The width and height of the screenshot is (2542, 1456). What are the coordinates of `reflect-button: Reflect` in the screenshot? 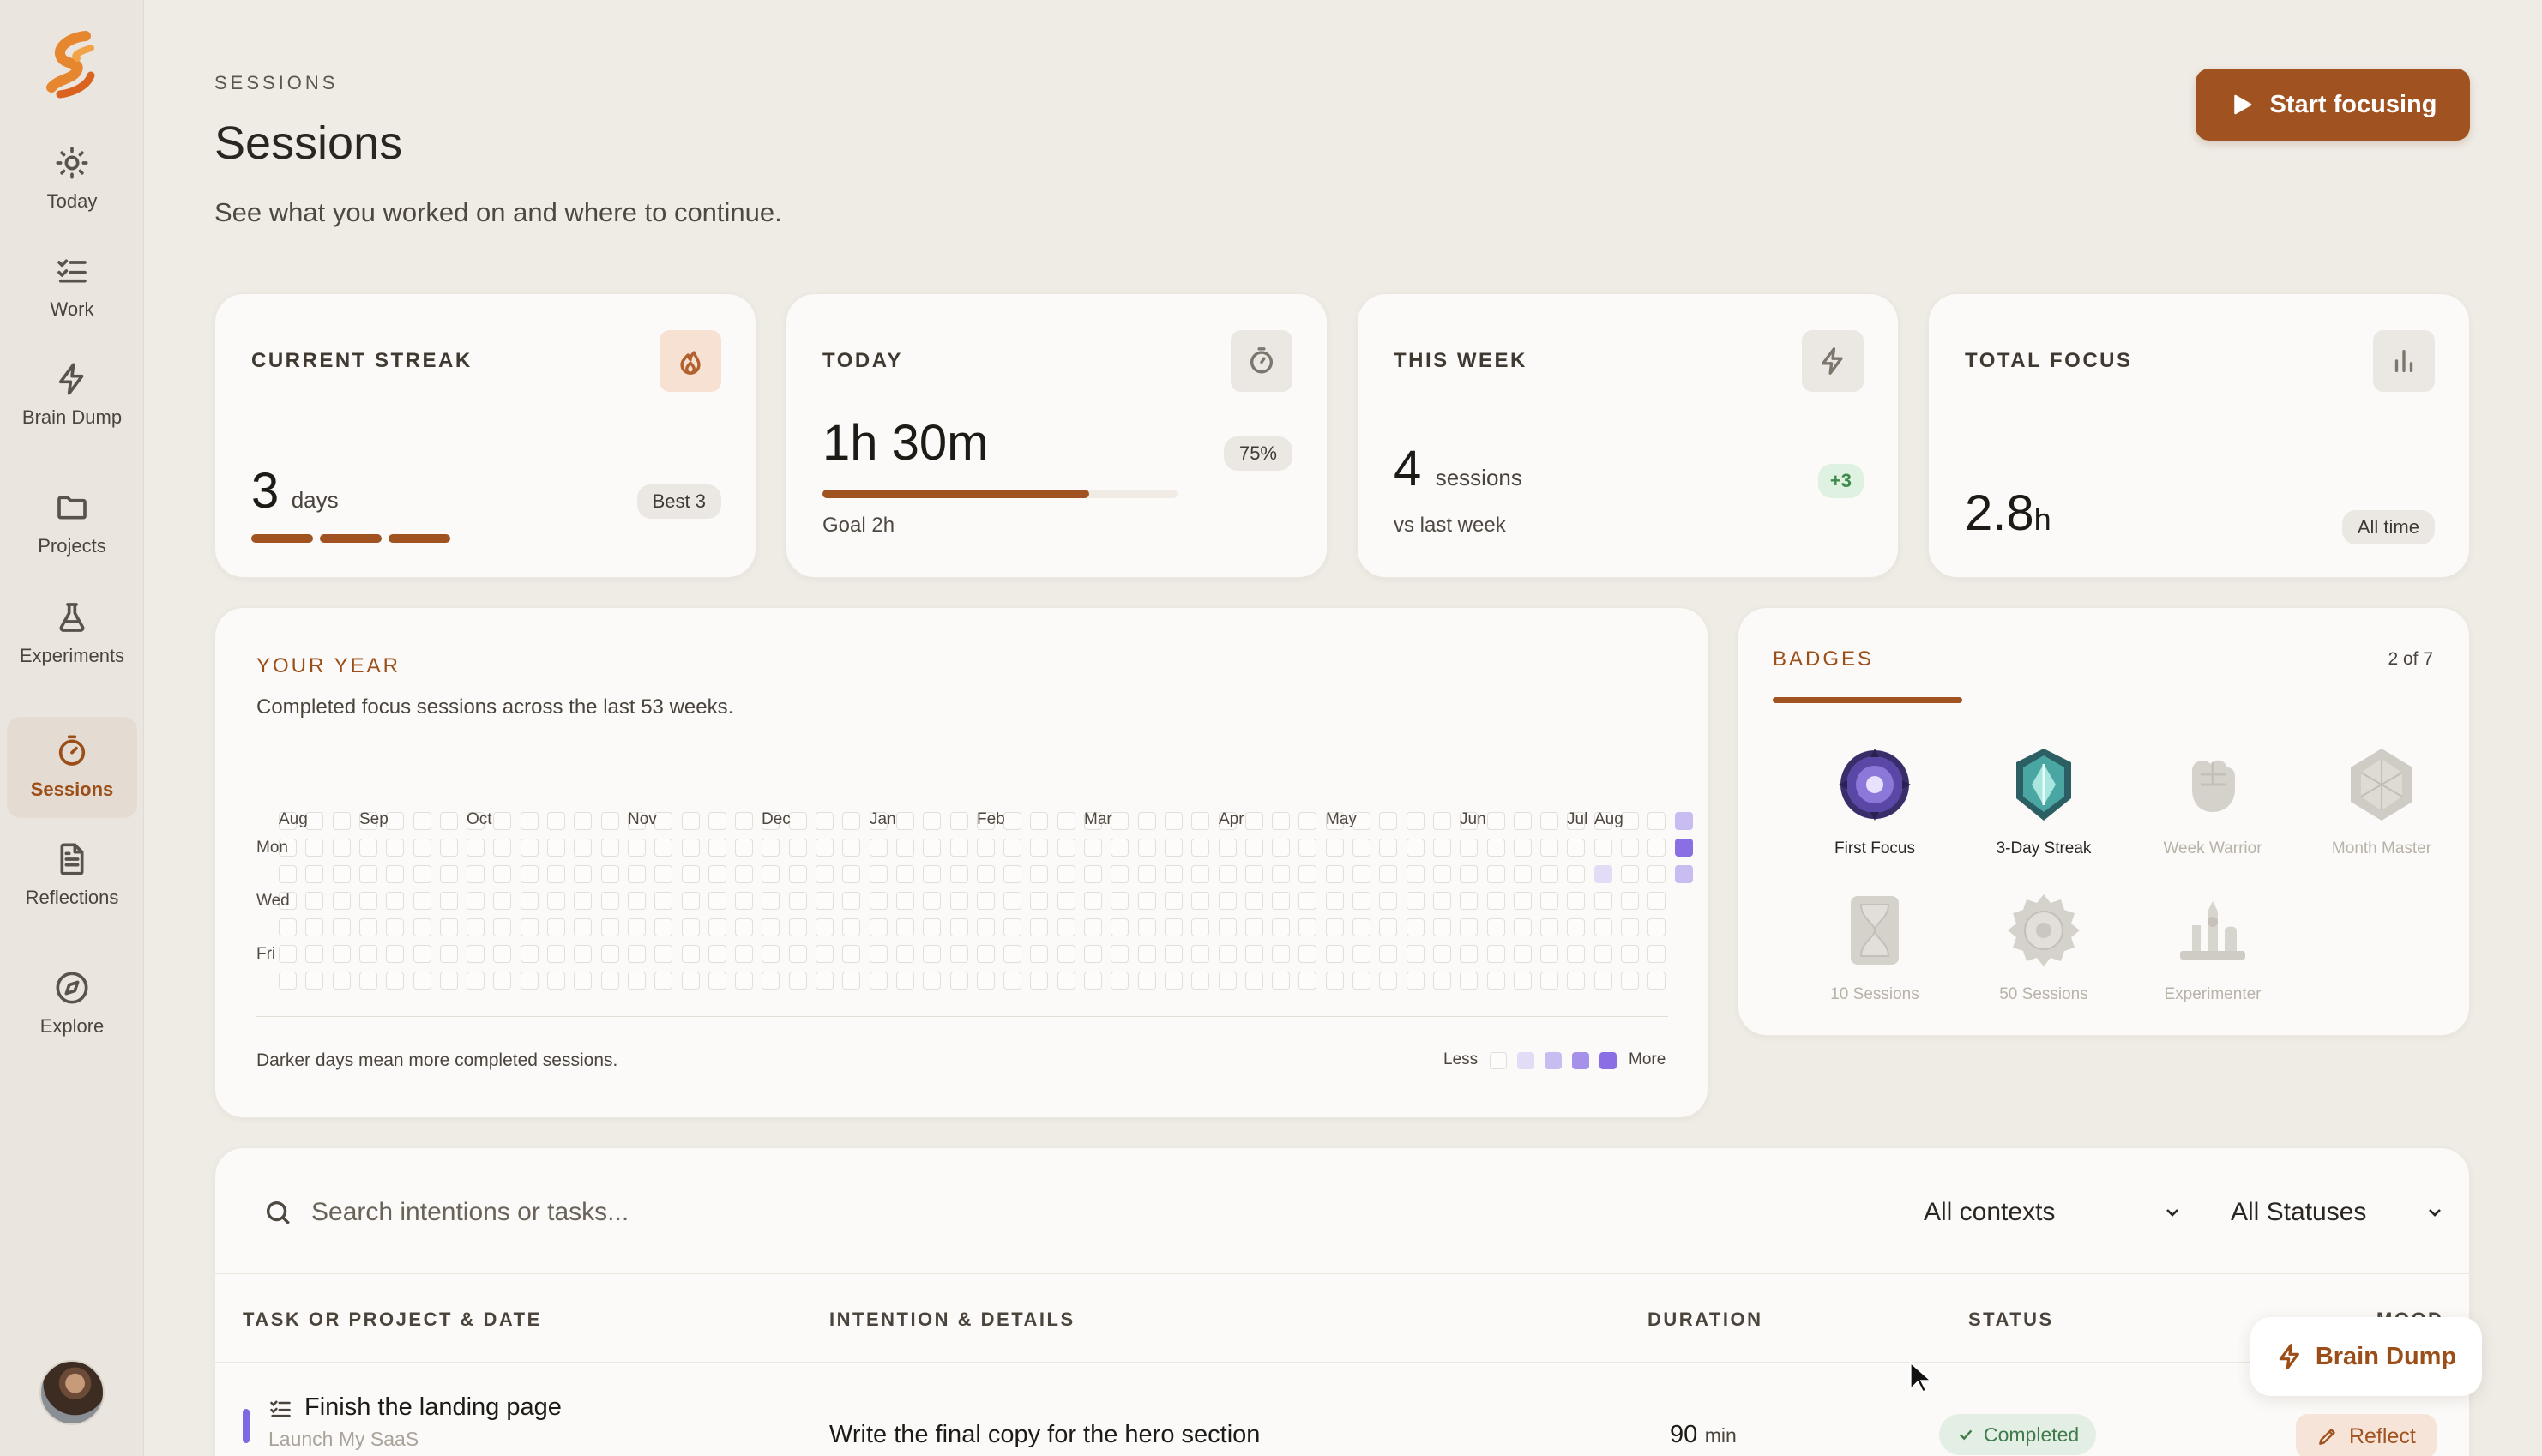 It's located at (2366, 1435).